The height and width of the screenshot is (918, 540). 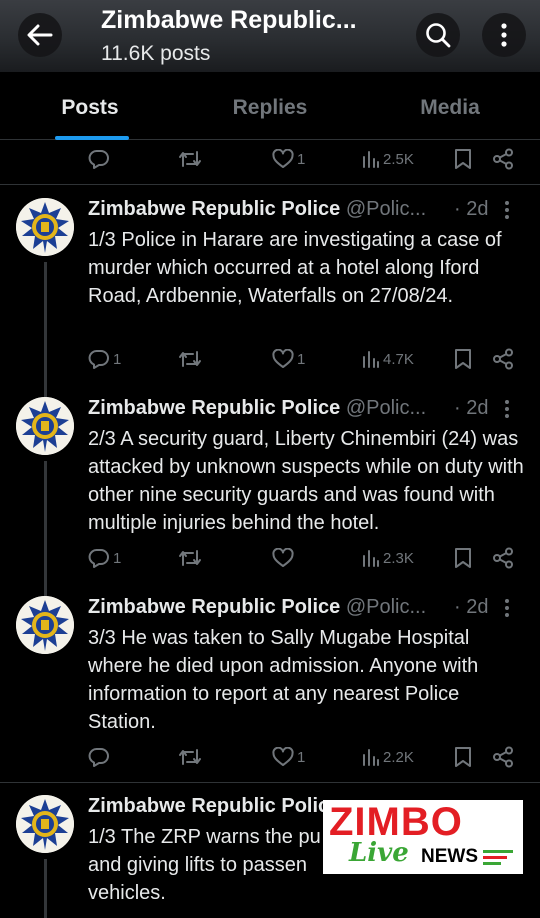 I want to click on active-tab-indicator, so click(x=92, y=138).